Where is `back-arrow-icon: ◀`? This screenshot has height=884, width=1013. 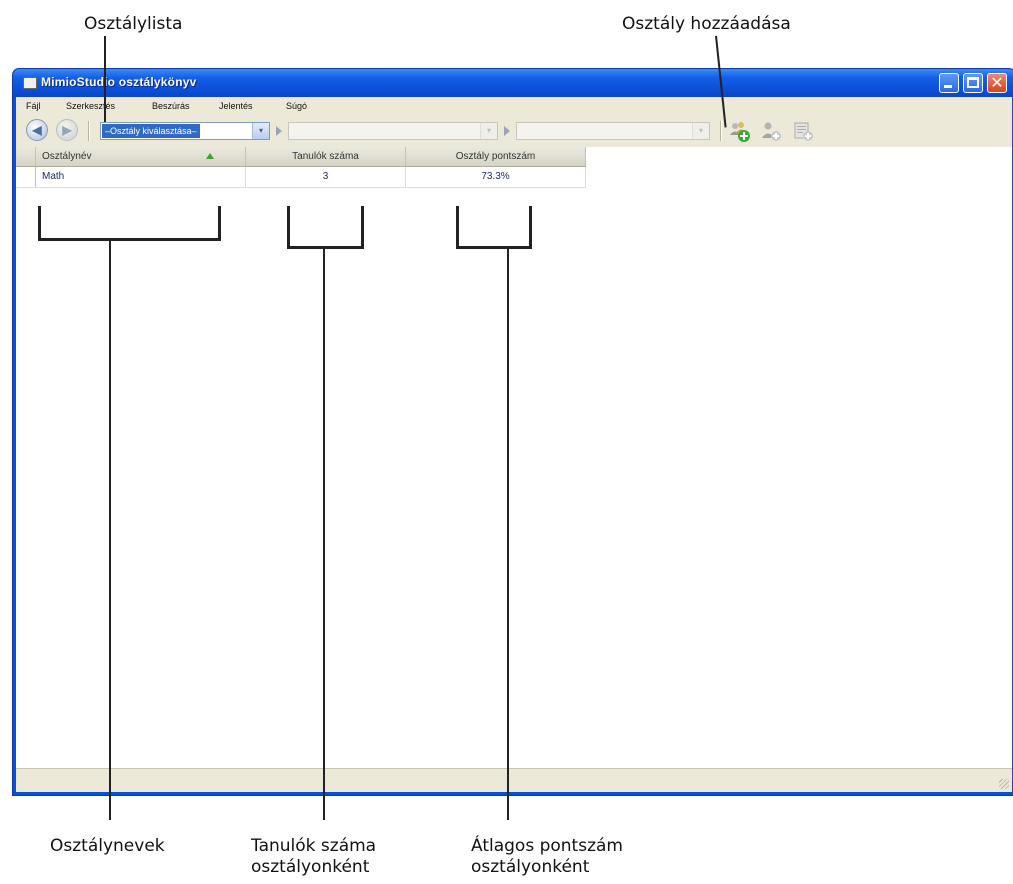
back-arrow-icon: ◀ is located at coordinates (37, 130).